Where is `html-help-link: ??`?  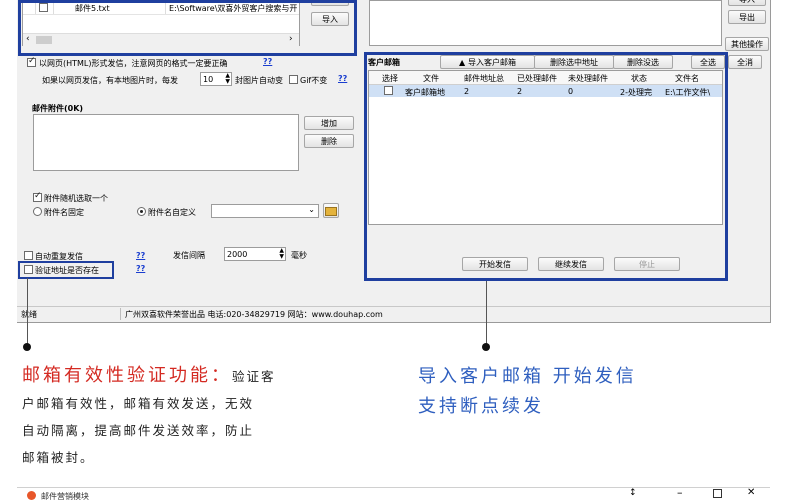 html-help-link: ?? is located at coordinates (267, 61).